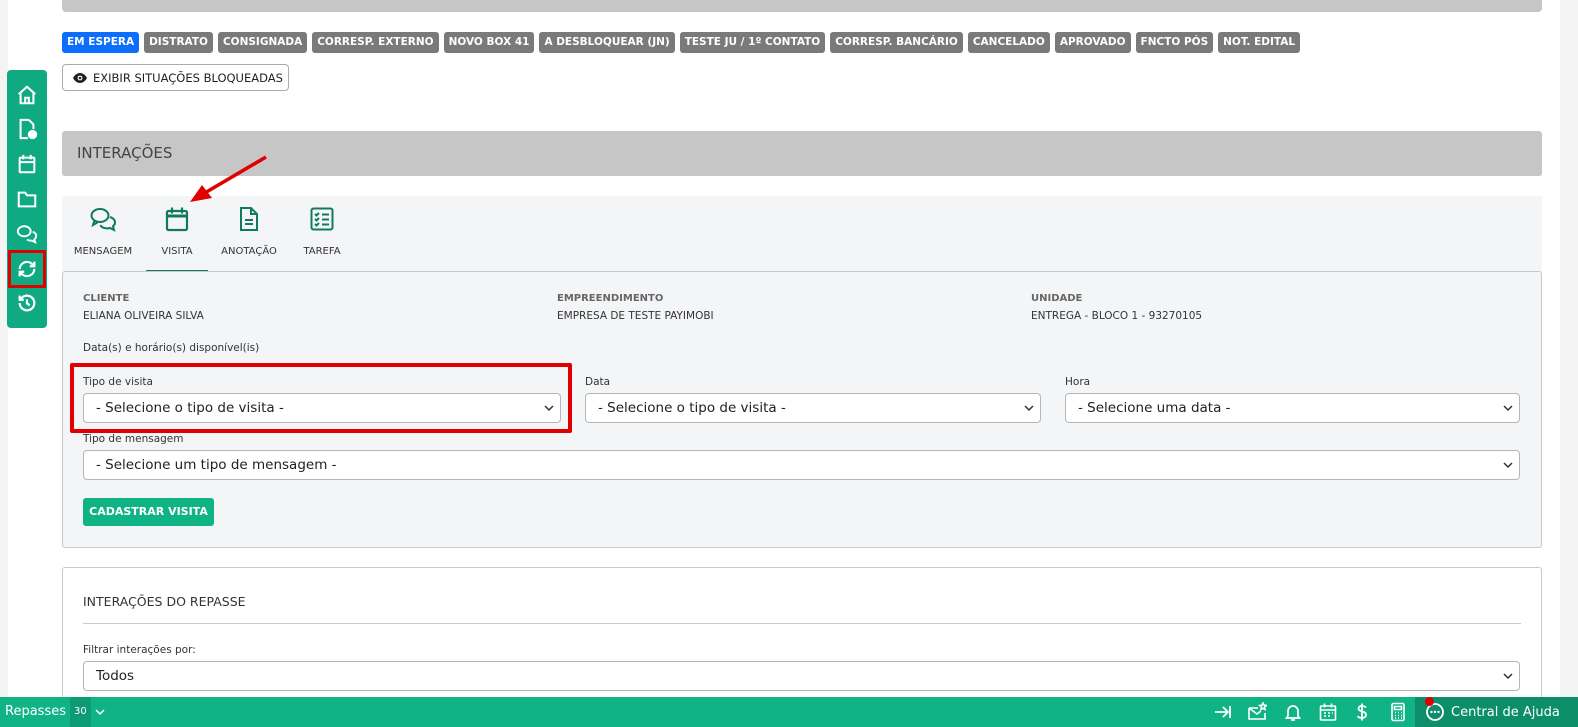 Image resolution: width=1578 pixels, height=727 pixels. Describe the element at coordinates (27, 269) in the screenshot. I see `refresh-repasse-icon` at that location.